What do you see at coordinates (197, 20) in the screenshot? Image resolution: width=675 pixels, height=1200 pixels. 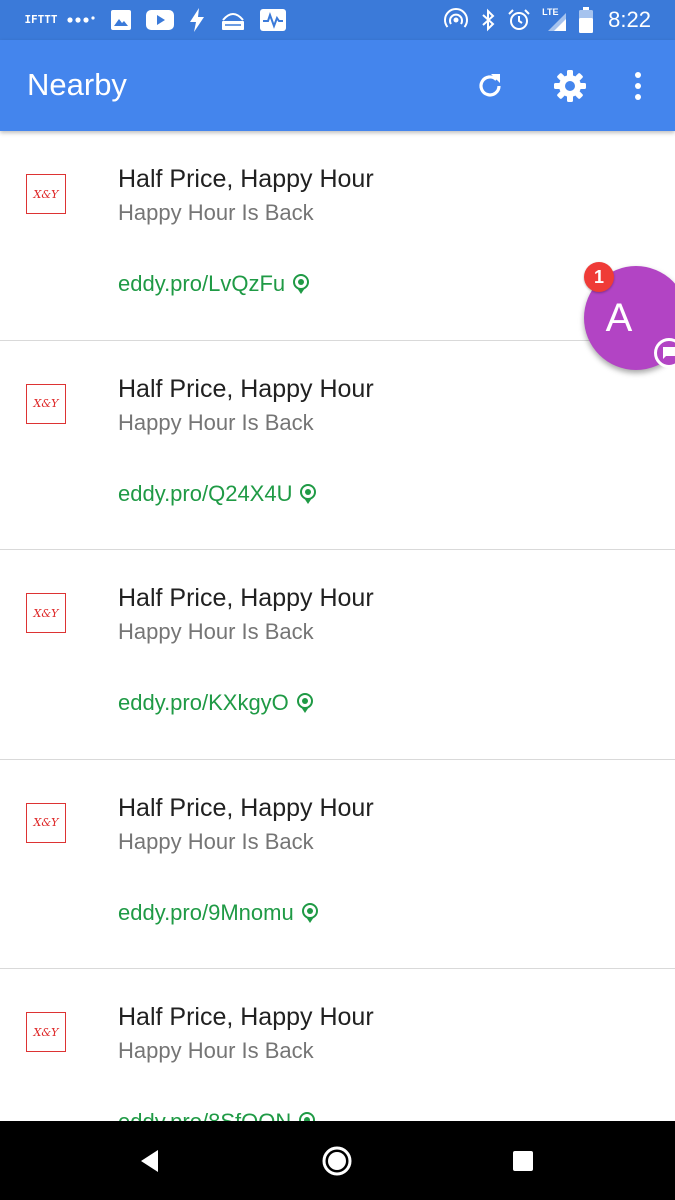 I see `flash-icon` at bounding box center [197, 20].